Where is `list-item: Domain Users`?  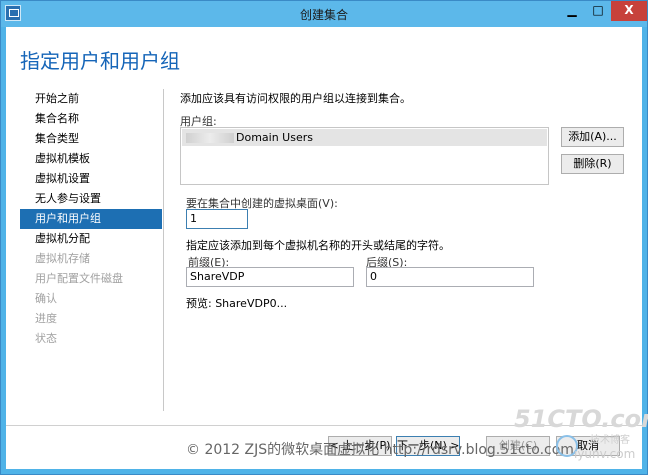
list-item: Domain Users is located at coordinates (364, 137).